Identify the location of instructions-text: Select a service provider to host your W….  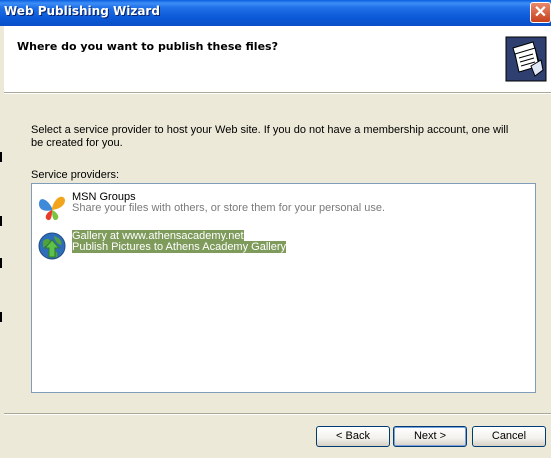
(270, 136).